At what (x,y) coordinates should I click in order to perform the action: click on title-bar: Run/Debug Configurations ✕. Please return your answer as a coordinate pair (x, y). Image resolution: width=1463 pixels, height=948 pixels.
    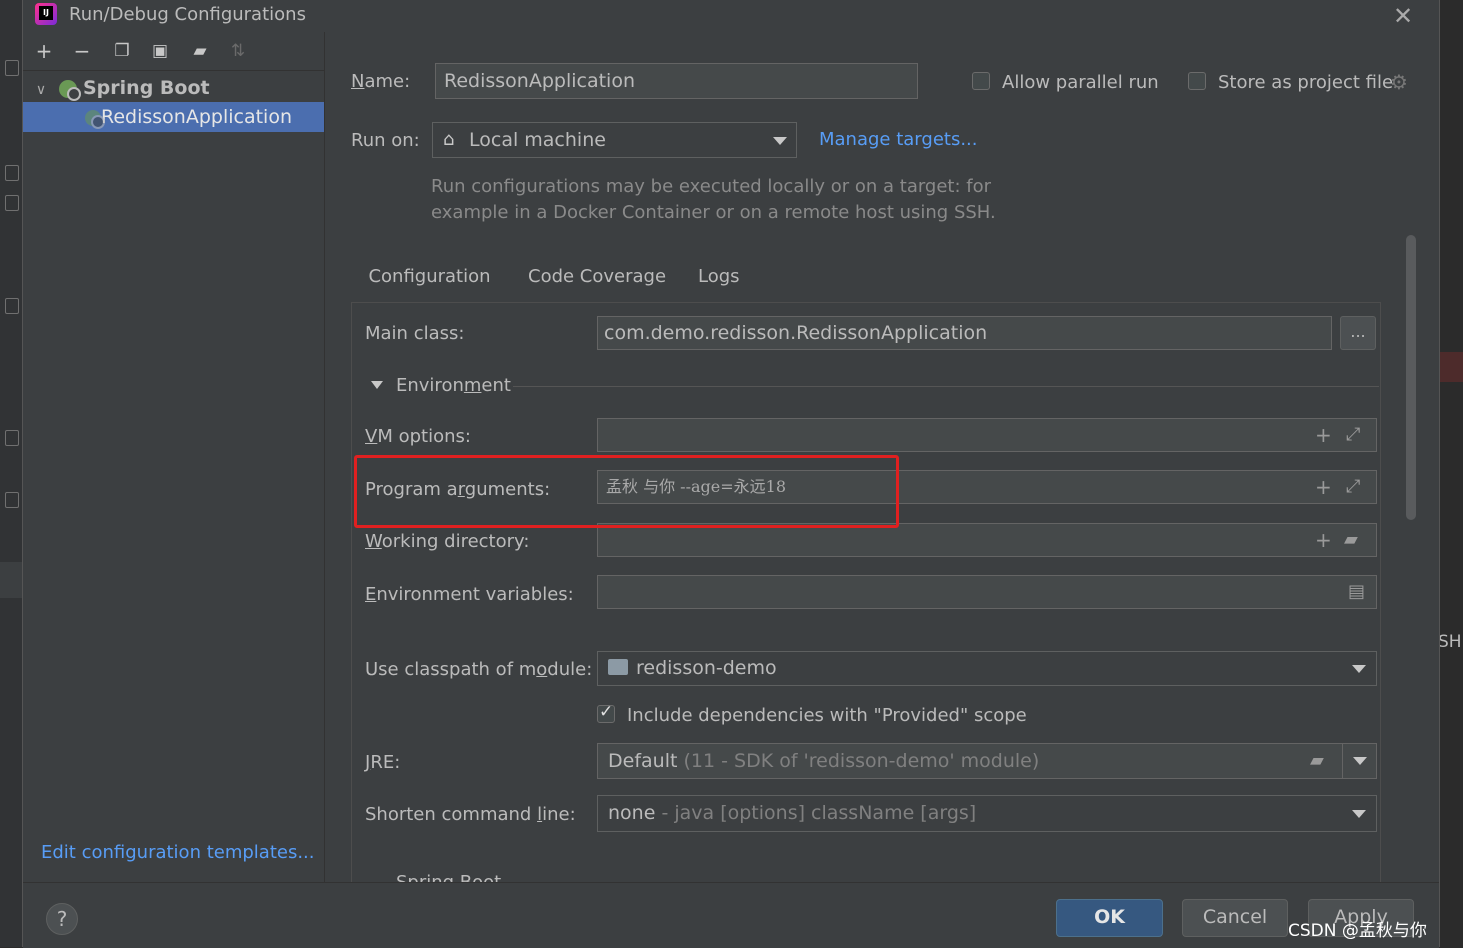
    Looking at the image, I should click on (731, 16).